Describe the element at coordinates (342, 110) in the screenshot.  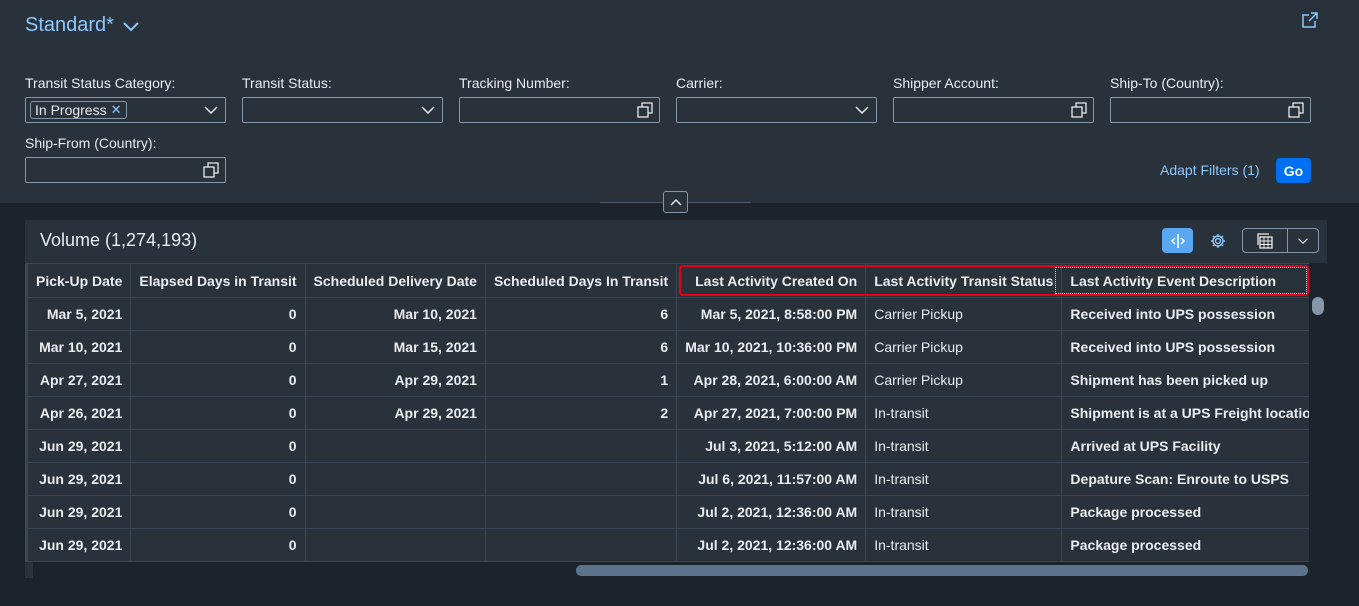
I see `transit-status-input` at that location.